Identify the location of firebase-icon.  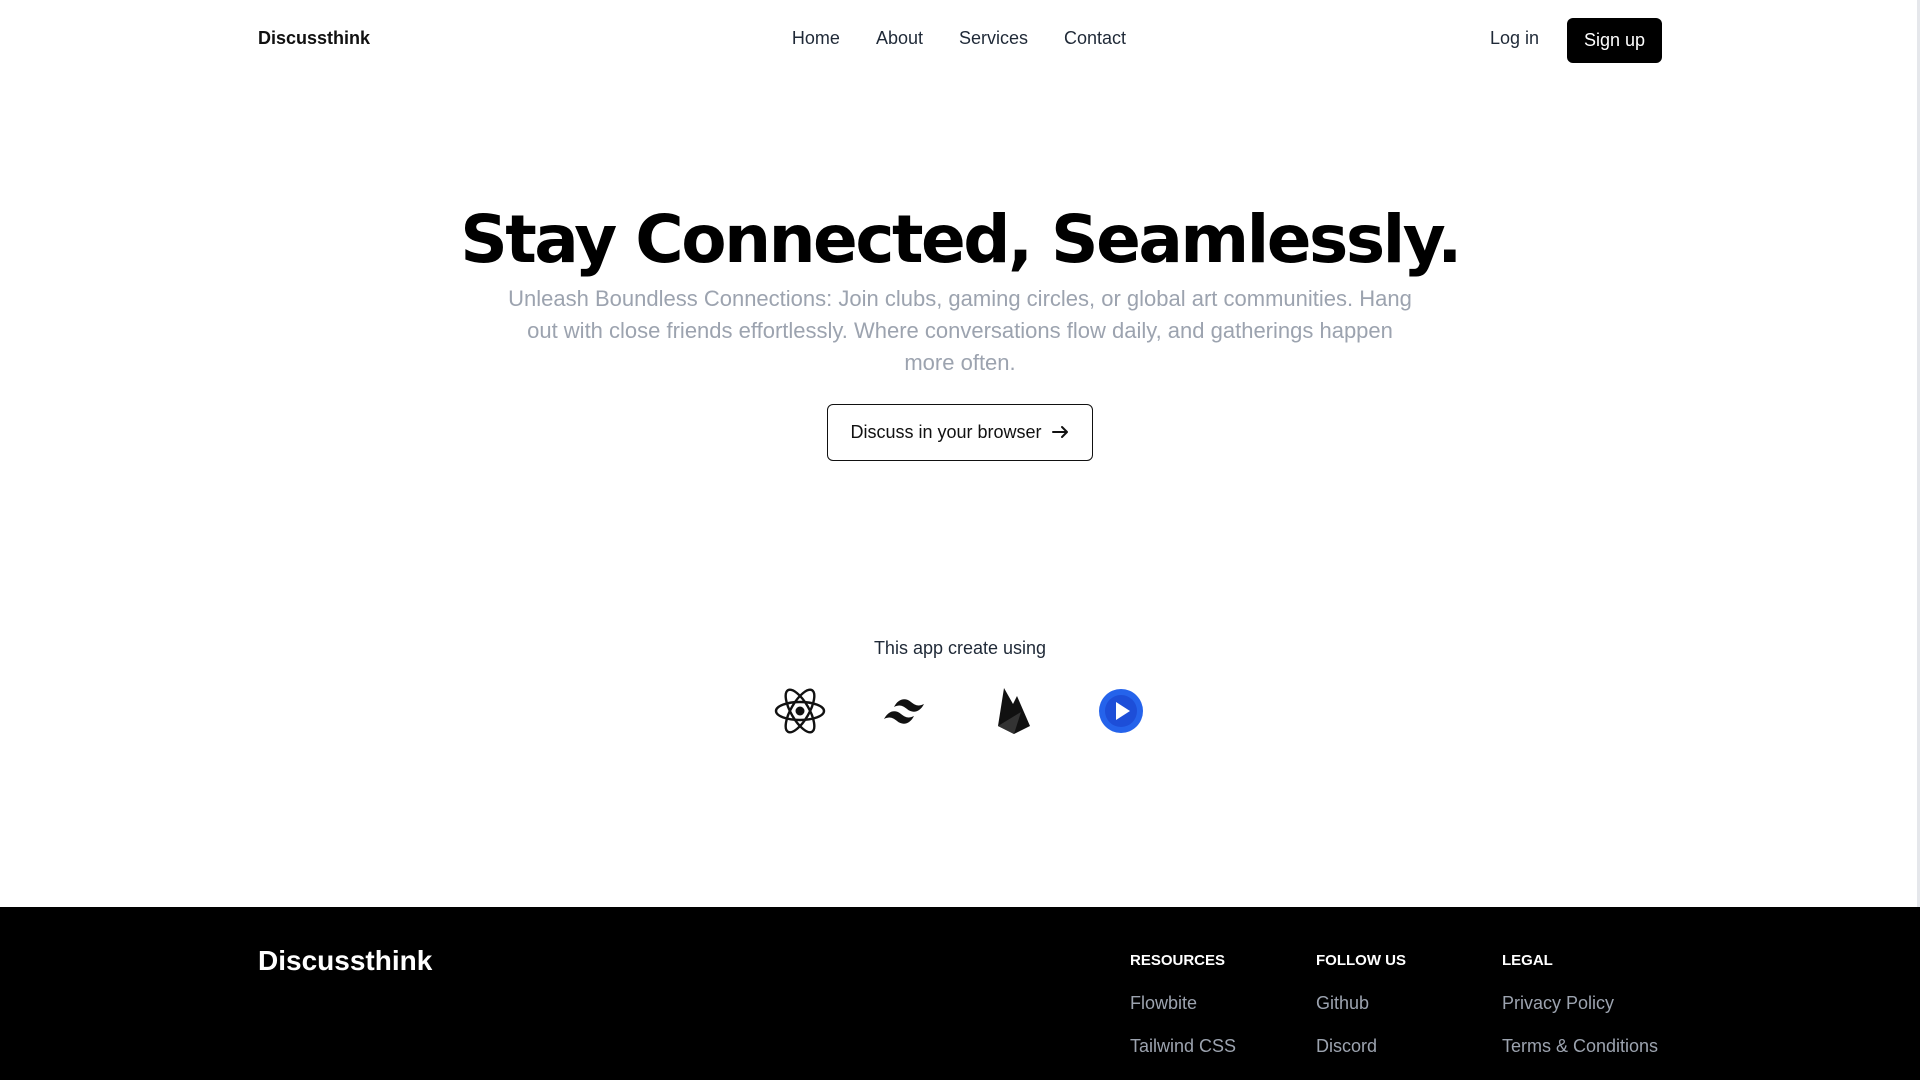
(1014, 711).